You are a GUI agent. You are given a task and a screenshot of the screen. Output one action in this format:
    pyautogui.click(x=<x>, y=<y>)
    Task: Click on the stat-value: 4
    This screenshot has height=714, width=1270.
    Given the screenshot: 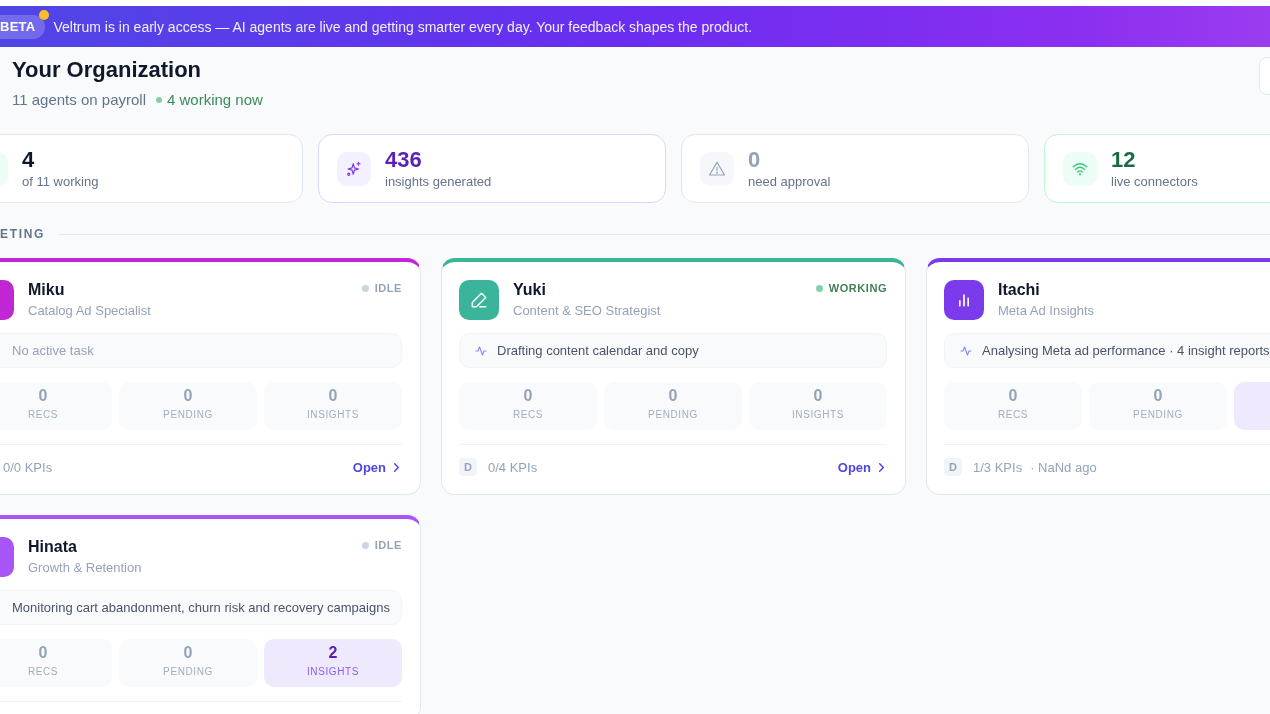 What is the action you would take?
    pyautogui.click(x=28, y=159)
    